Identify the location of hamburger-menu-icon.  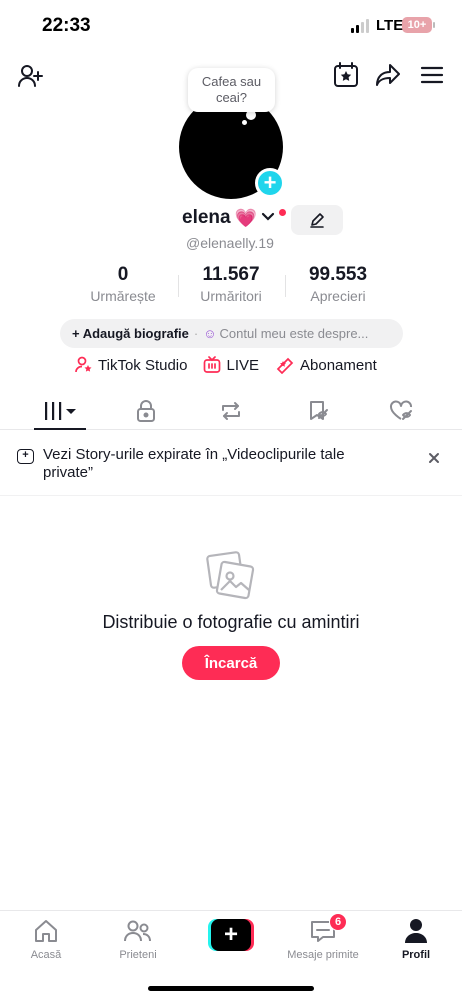
(432, 75).